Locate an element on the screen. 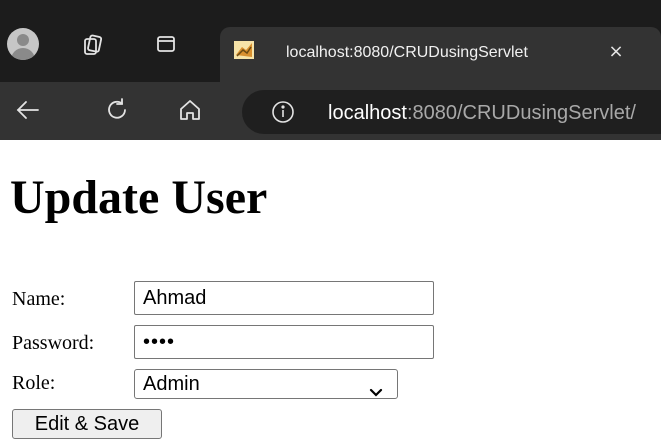 This screenshot has width=661, height=439. edit-save-button: Edit & Save is located at coordinates (87, 424).